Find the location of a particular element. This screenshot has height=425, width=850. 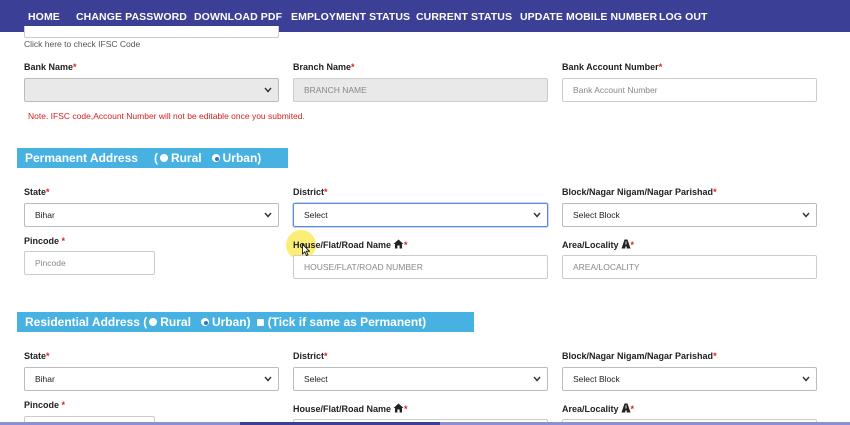

permanent-district-select: Select is located at coordinates (420, 215).